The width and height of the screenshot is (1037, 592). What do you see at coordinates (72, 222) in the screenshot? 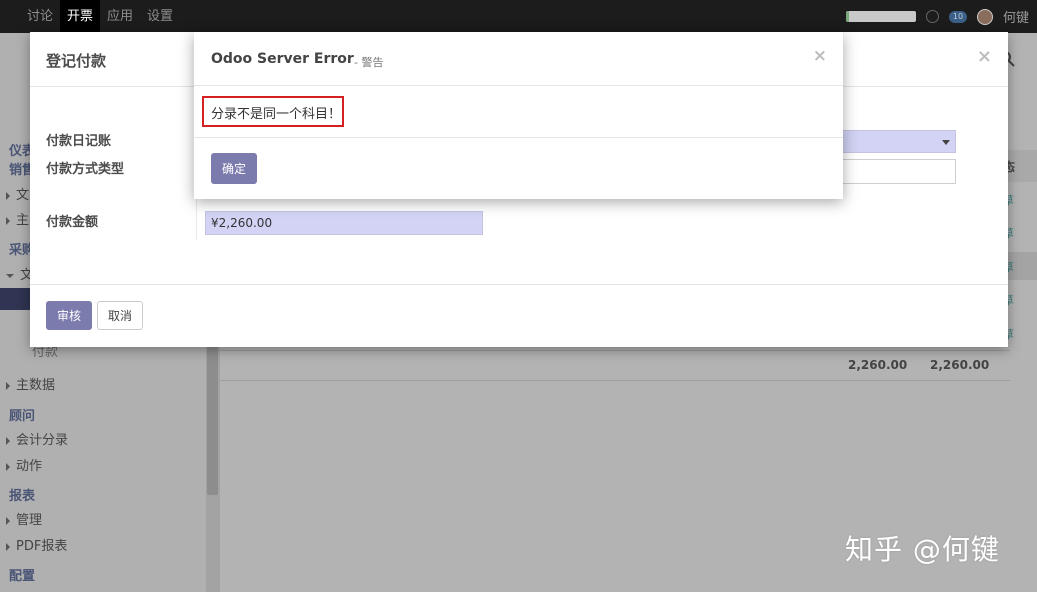
I see `payment-amount-label: 付款金额` at bounding box center [72, 222].